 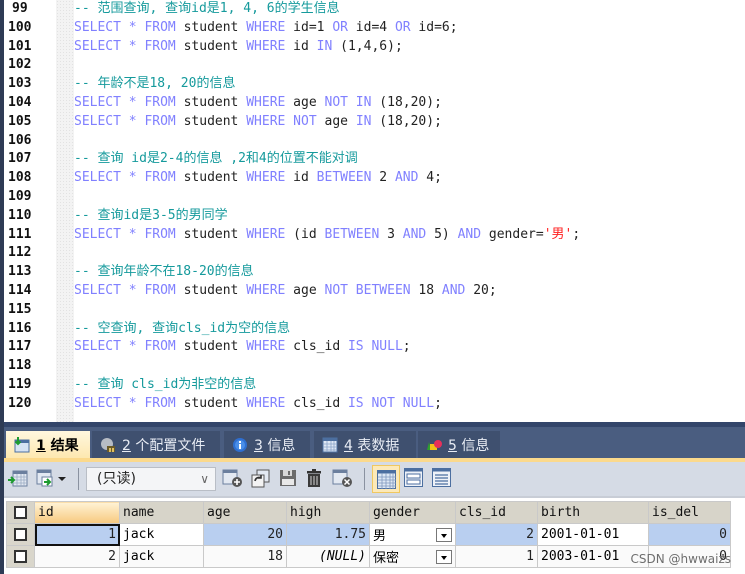 What do you see at coordinates (376, 385) in the screenshot?
I see `code-line: 119 -- 查询 cls_id为非空的信息` at bounding box center [376, 385].